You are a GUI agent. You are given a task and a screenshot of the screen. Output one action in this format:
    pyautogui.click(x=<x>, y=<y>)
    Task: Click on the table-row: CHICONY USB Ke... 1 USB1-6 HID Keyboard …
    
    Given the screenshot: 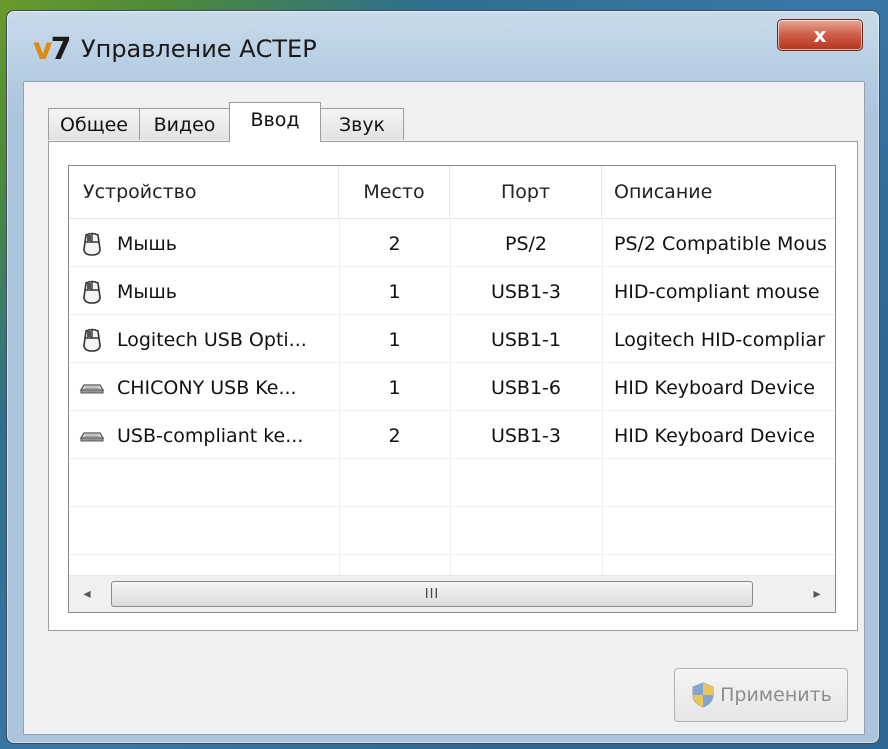 What is the action you would take?
    pyautogui.click(x=452, y=388)
    